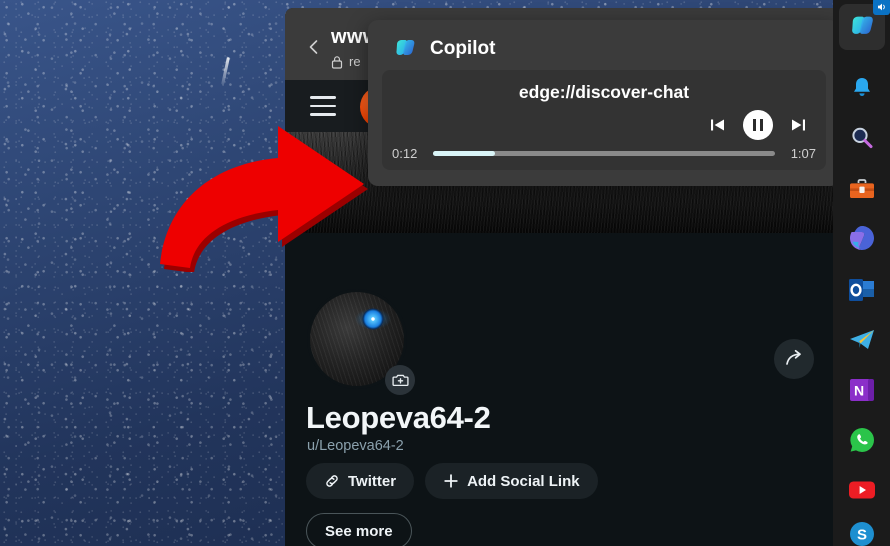 Image resolution: width=890 pixels, height=546 pixels. I want to click on skype-glyph: S, so click(862, 534).